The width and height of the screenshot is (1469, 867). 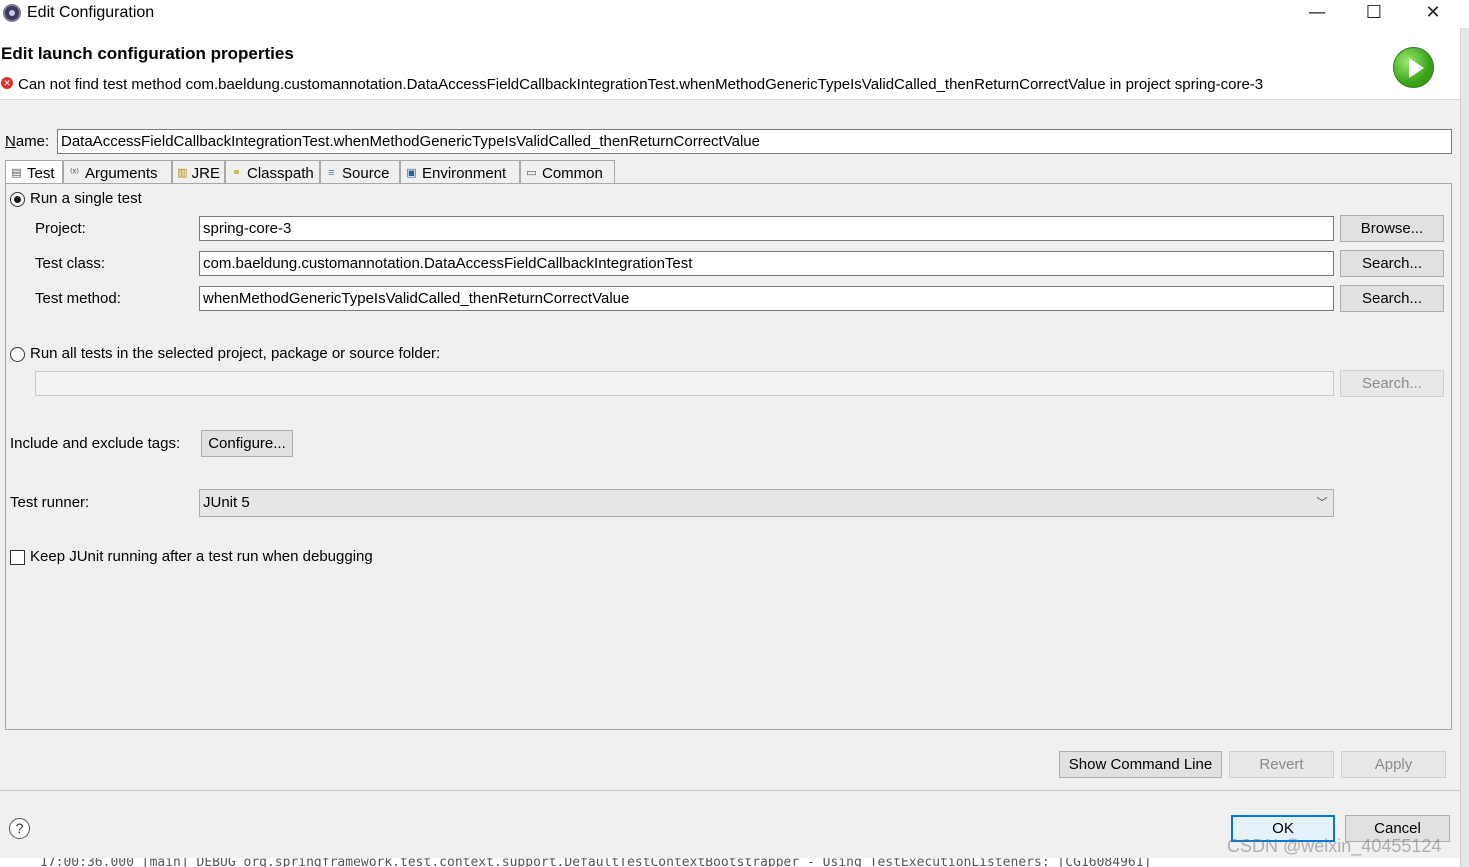 What do you see at coordinates (7, 83) in the screenshot?
I see `error-icon: ✕` at bounding box center [7, 83].